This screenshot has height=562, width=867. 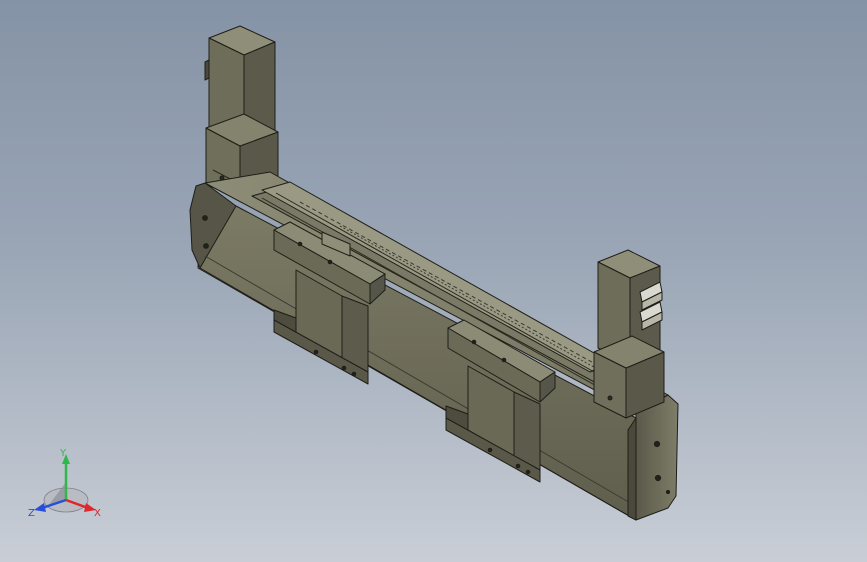 I want to click on x-axis-label: X, so click(x=97, y=513).